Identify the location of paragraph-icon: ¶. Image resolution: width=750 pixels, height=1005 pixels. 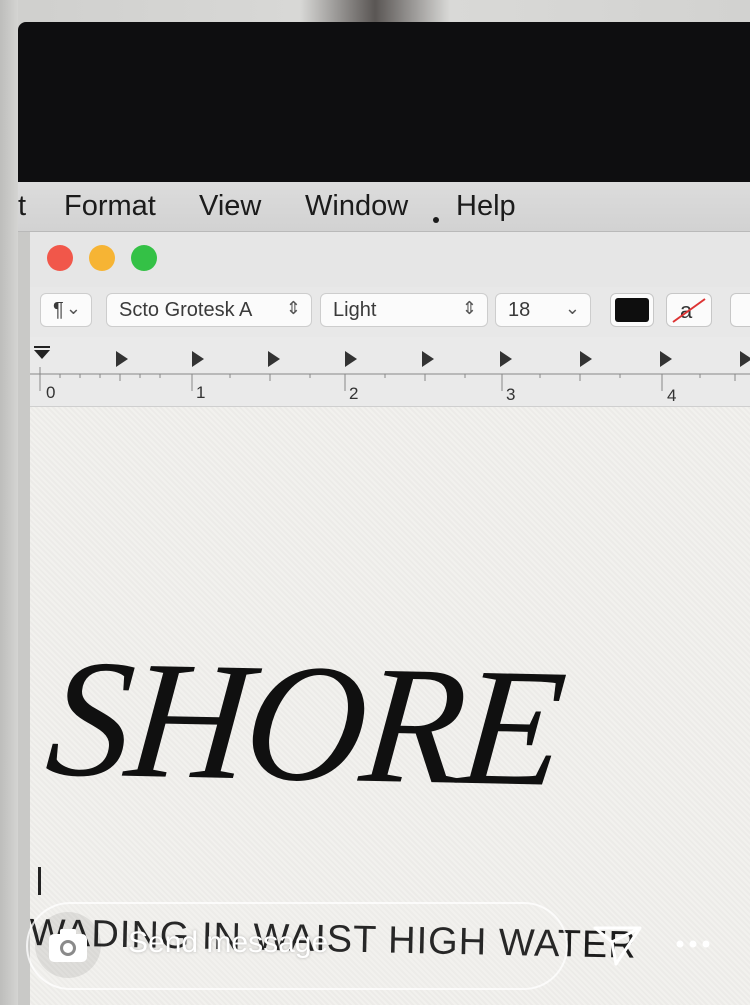
(58, 310).